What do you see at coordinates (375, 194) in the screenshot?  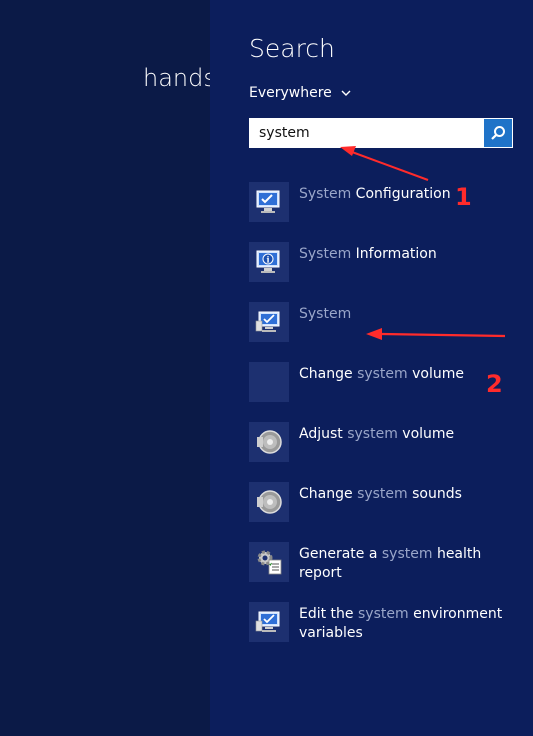 I see `result-label: System Configuration` at bounding box center [375, 194].